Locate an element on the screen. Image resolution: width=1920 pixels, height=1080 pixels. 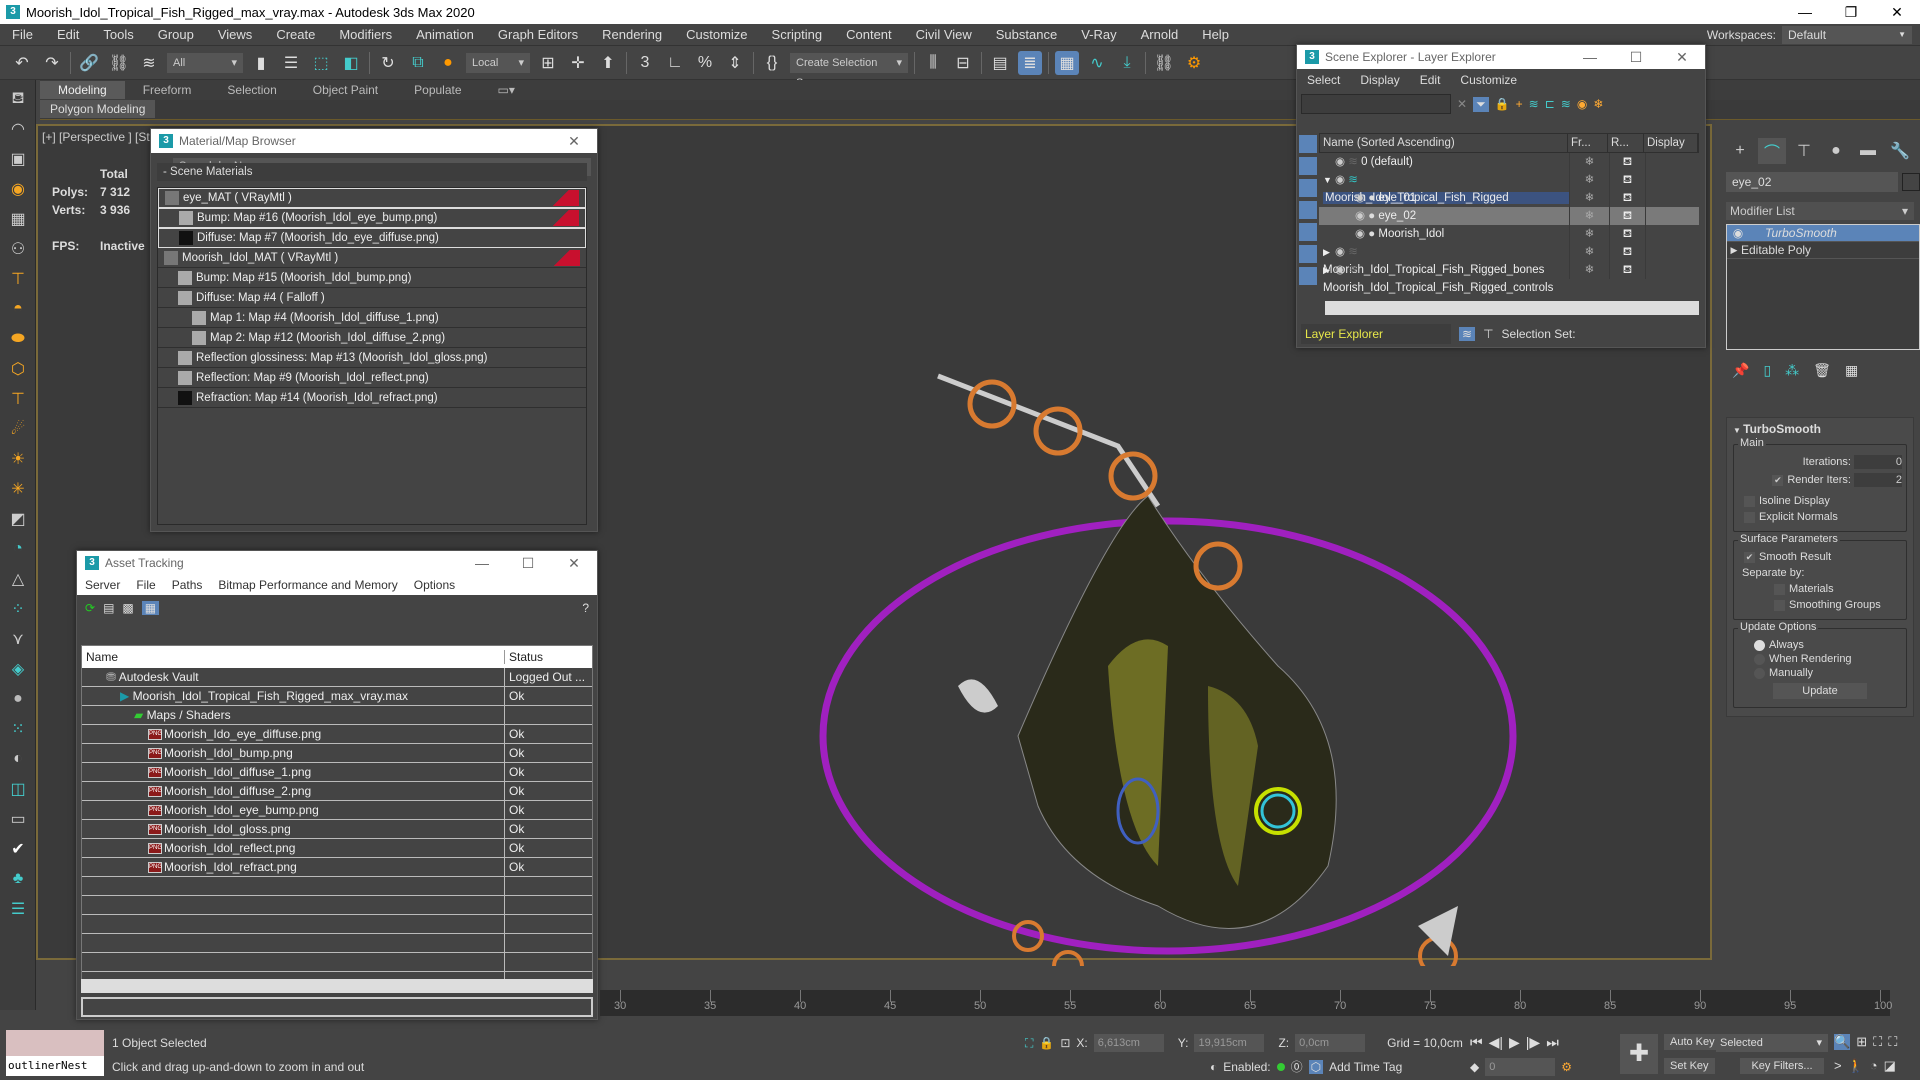
pin-stack-icon: 📌 is located at coordinates (1740, 370).